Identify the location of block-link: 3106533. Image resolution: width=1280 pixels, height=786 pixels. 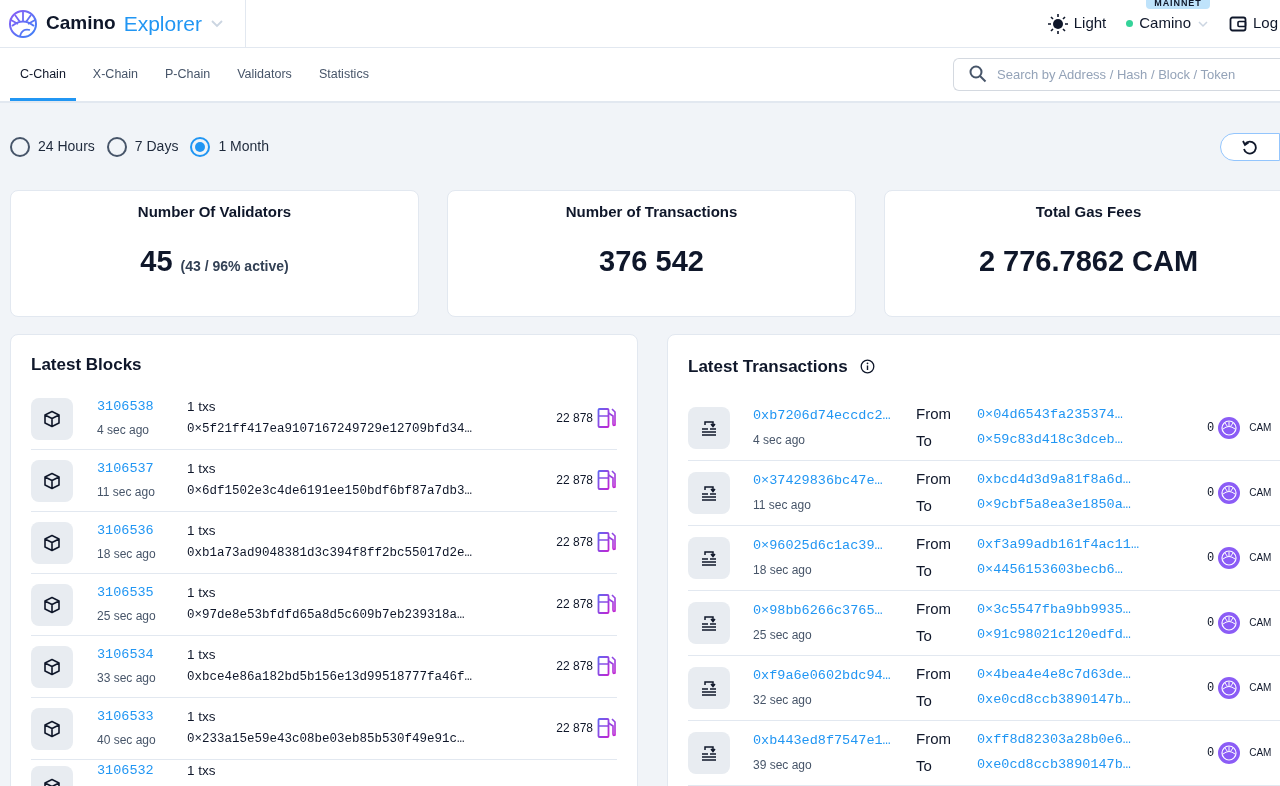
(125, 717).